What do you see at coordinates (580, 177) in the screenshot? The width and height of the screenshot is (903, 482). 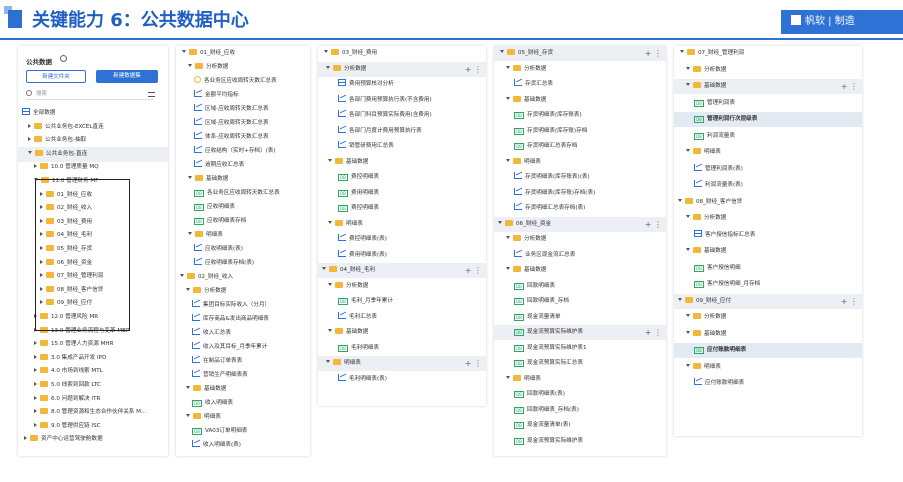 I see `tree-row: 存货明细表(库存账表)(表)` at bounding box center [580, 177].